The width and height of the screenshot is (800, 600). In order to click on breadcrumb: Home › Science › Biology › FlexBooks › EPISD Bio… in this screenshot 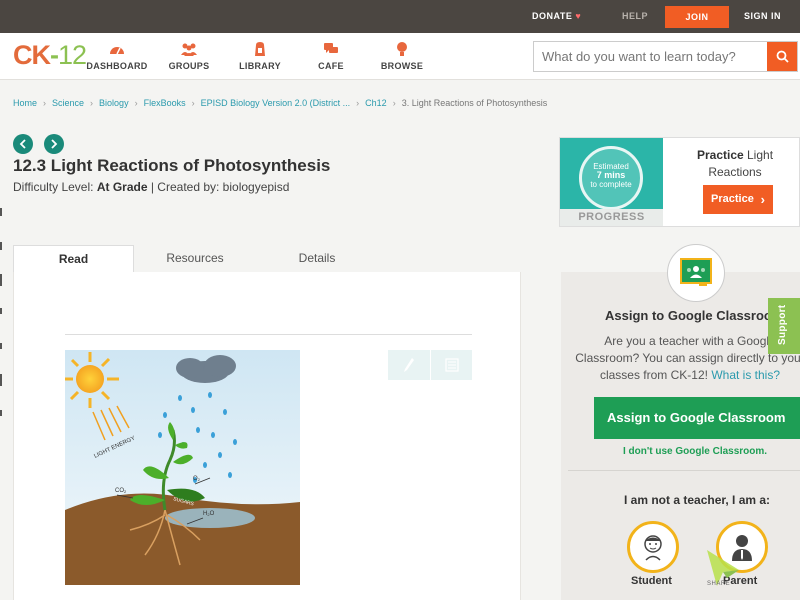, I will do `click(280, 103)`.